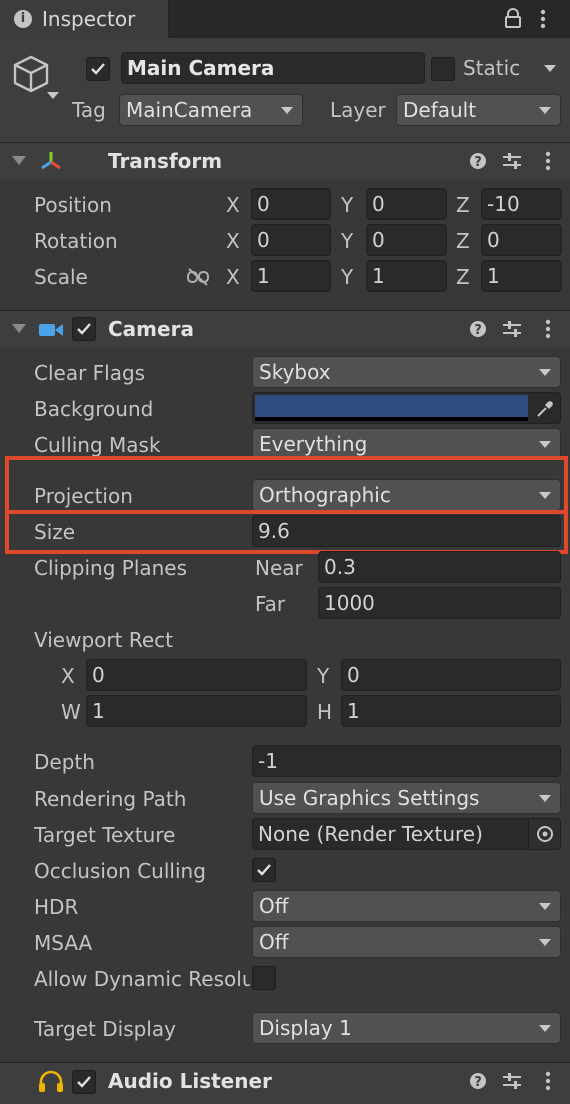  Describe the element at coordinates (511, 1084) in the screenshot. I see `audio-header-icons: ?` at that location.